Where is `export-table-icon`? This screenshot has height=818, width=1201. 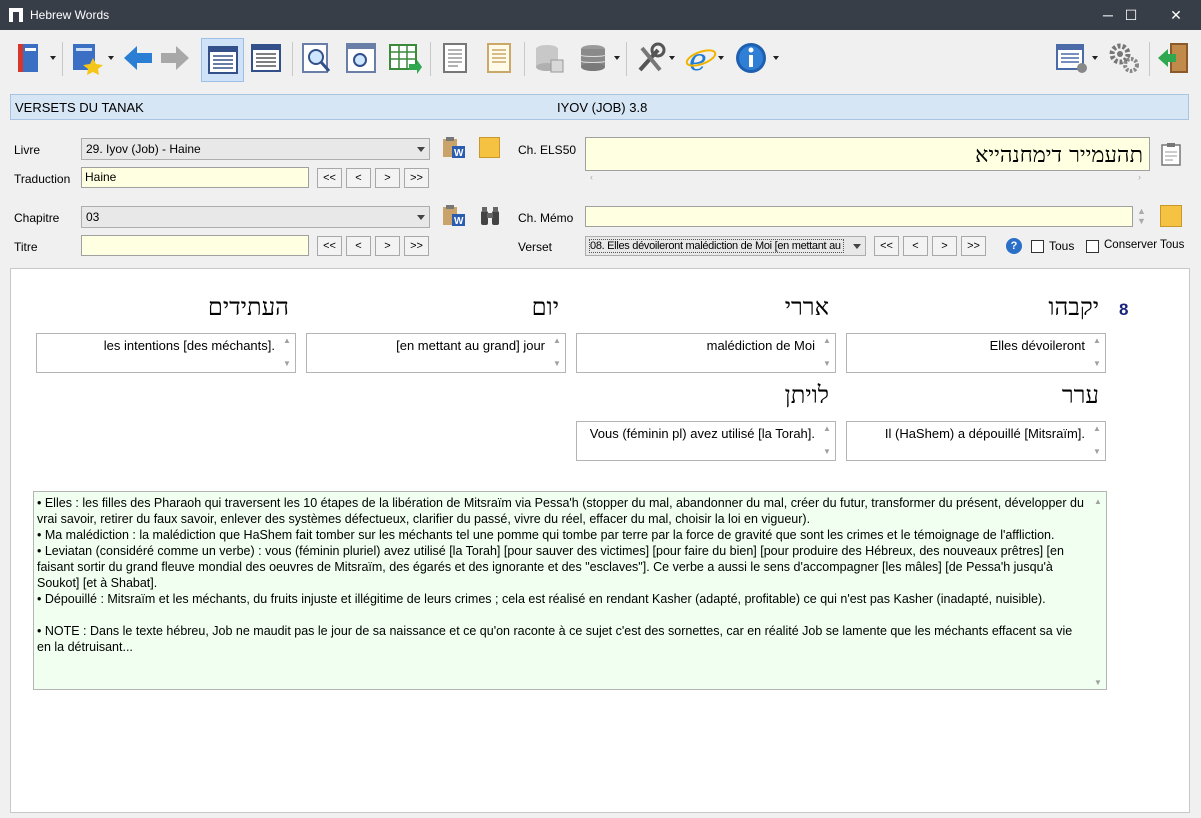
export-table-icon is located at coordinates (405, 58).